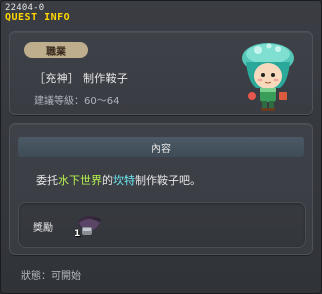 Image resolution: width=322 pixels, height=294 pixels. What do you see at coordinates (88, 226) in the screenshot?
I see `reward-item: 1` at bounding box center [88, 226].